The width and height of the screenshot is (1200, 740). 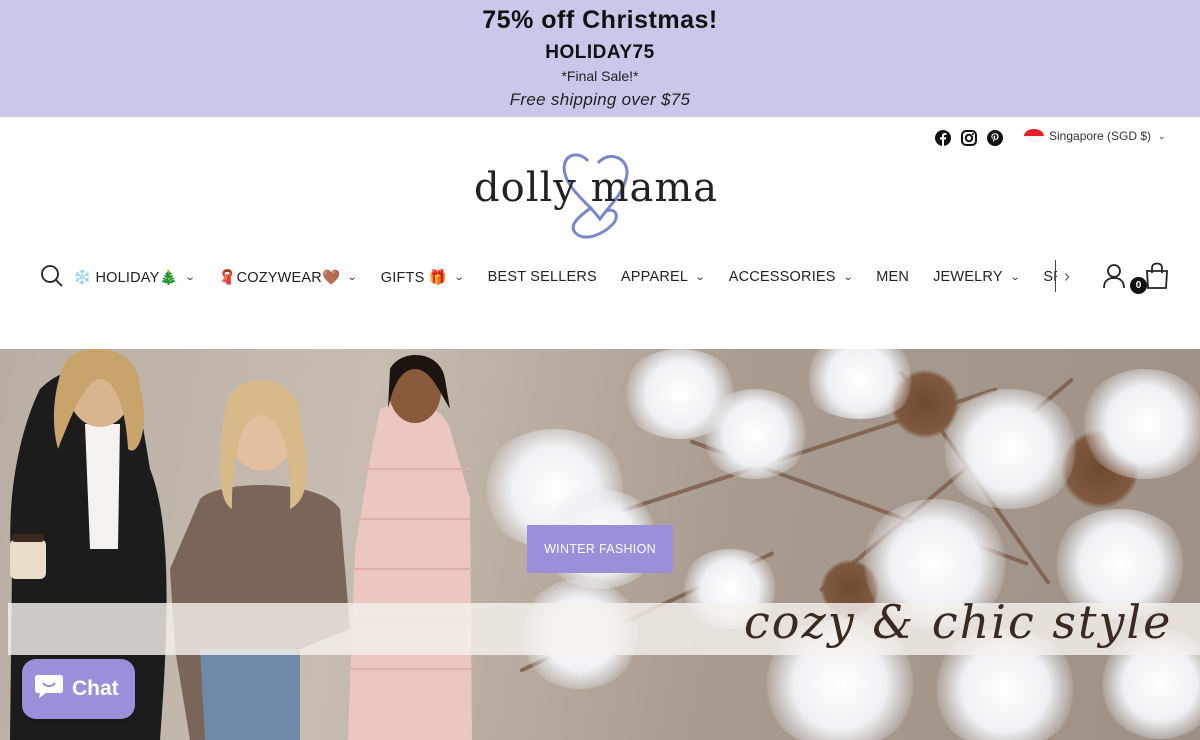 I want to click on nav-item-label: BEST SELLERS, so click(x=542, y=277).